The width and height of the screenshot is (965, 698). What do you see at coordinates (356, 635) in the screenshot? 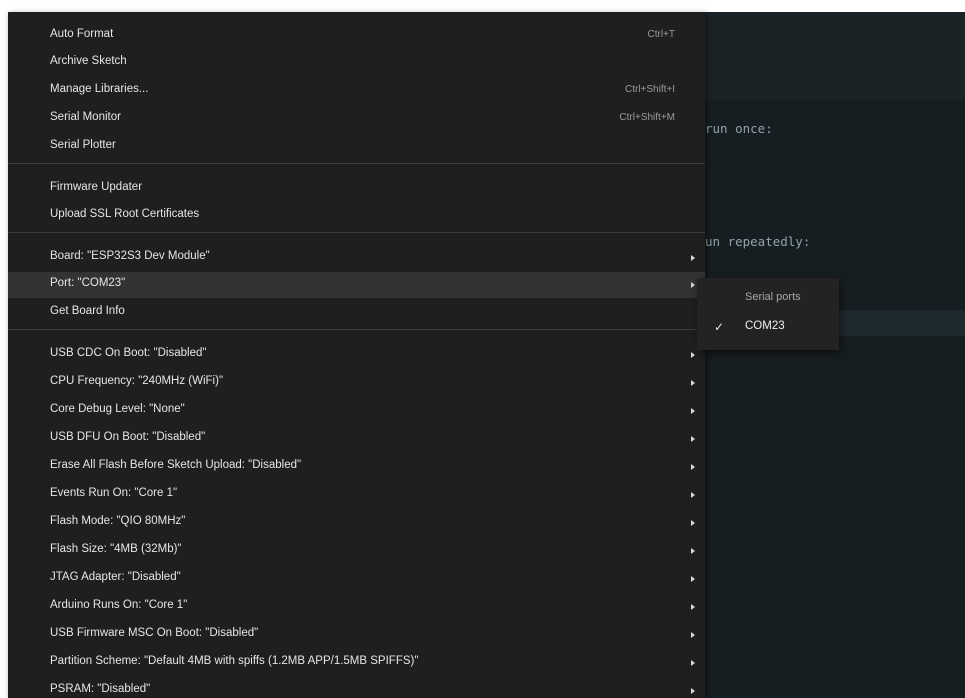
I see `menu-item-usb-firmware-msc-on-boot-disabled: USB Firmware MSC On Boot: "Disabled"` at bounding box center [356, 635].